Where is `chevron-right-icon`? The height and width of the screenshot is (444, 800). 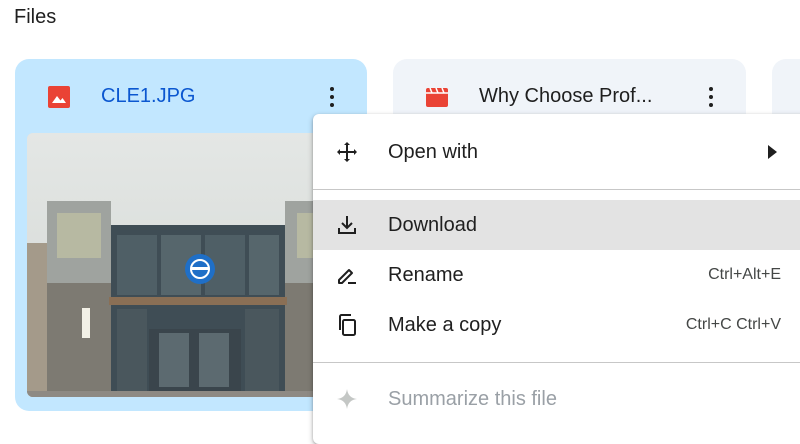
chevron-right-icon is located at coordinates (772, 152).